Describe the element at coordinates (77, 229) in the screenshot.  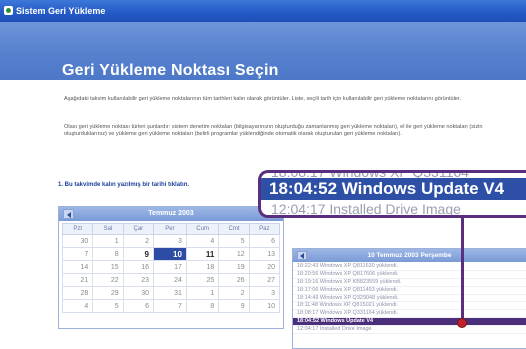
I see `weekday-header: Pzt` at that location.